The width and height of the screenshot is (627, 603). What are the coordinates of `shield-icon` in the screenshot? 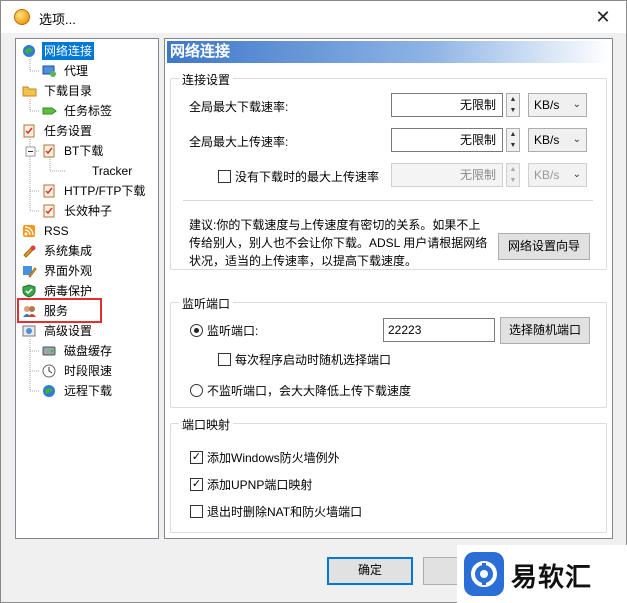 It's located at (29, 291).